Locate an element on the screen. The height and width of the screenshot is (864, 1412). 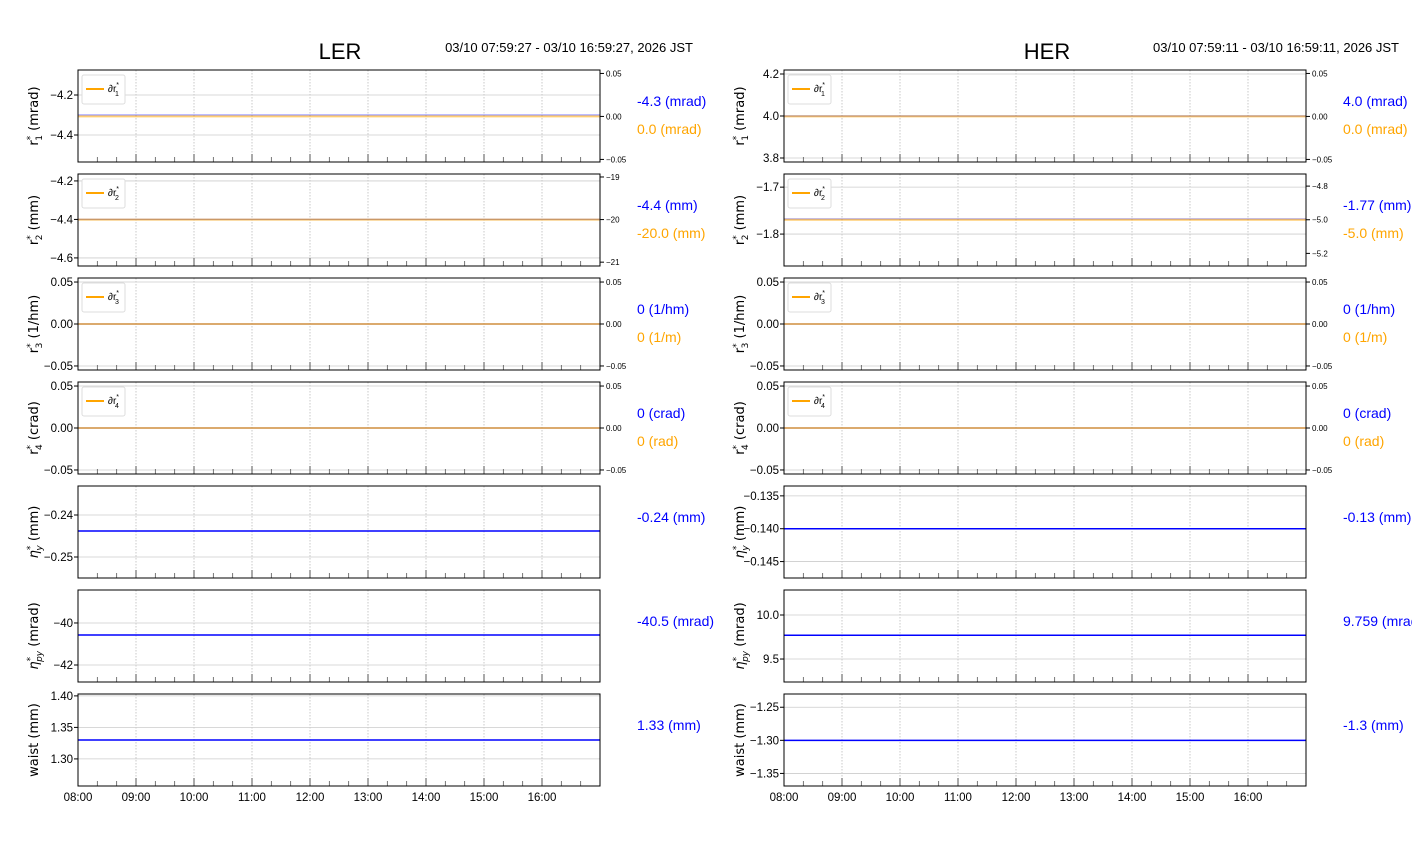
x-tick-label: 13:00 is located at coordinates (1074, 798).